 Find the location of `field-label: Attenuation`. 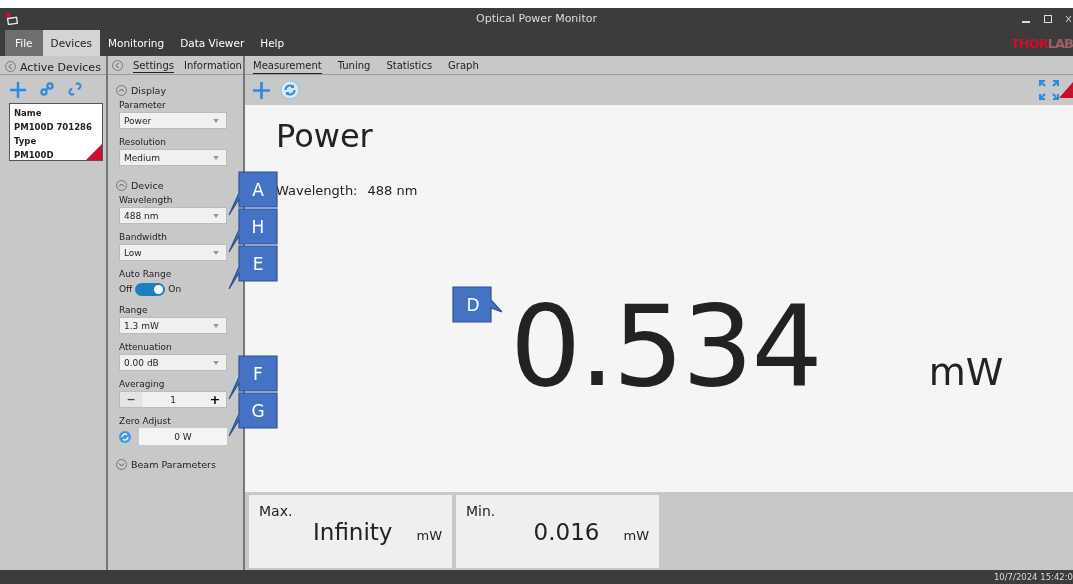

field-label: Attenuation is located at coordinates (146, 347).